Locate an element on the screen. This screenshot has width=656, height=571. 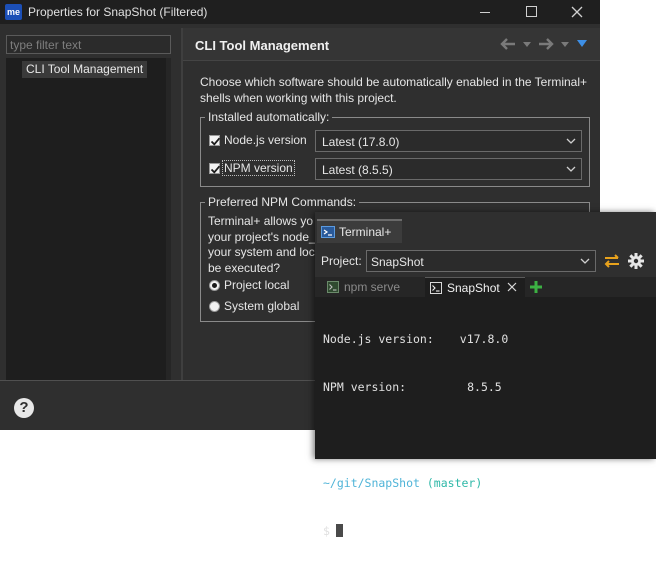
npm-version-select: Latest (8.5.5) is located at coordinates (448, 169).